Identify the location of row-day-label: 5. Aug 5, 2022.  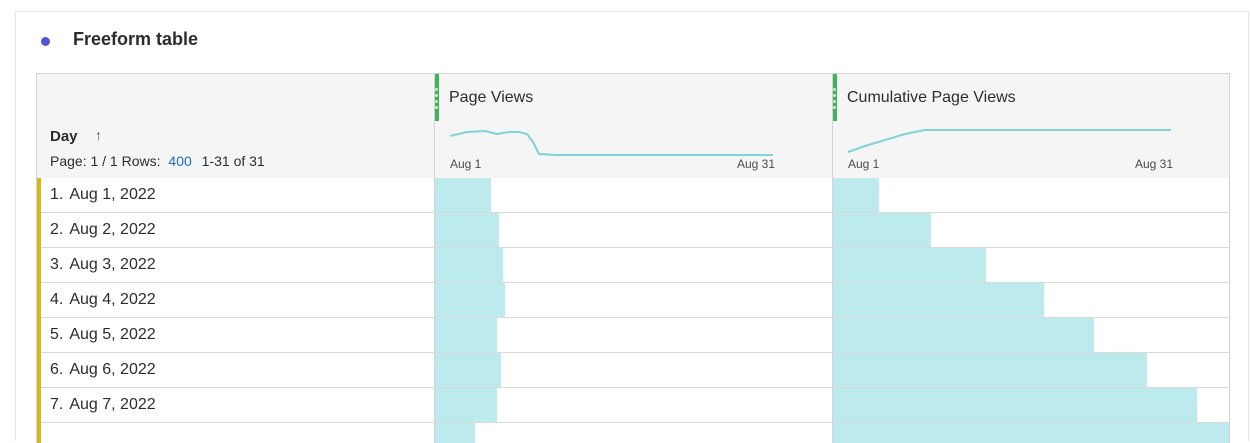
(103, 335).